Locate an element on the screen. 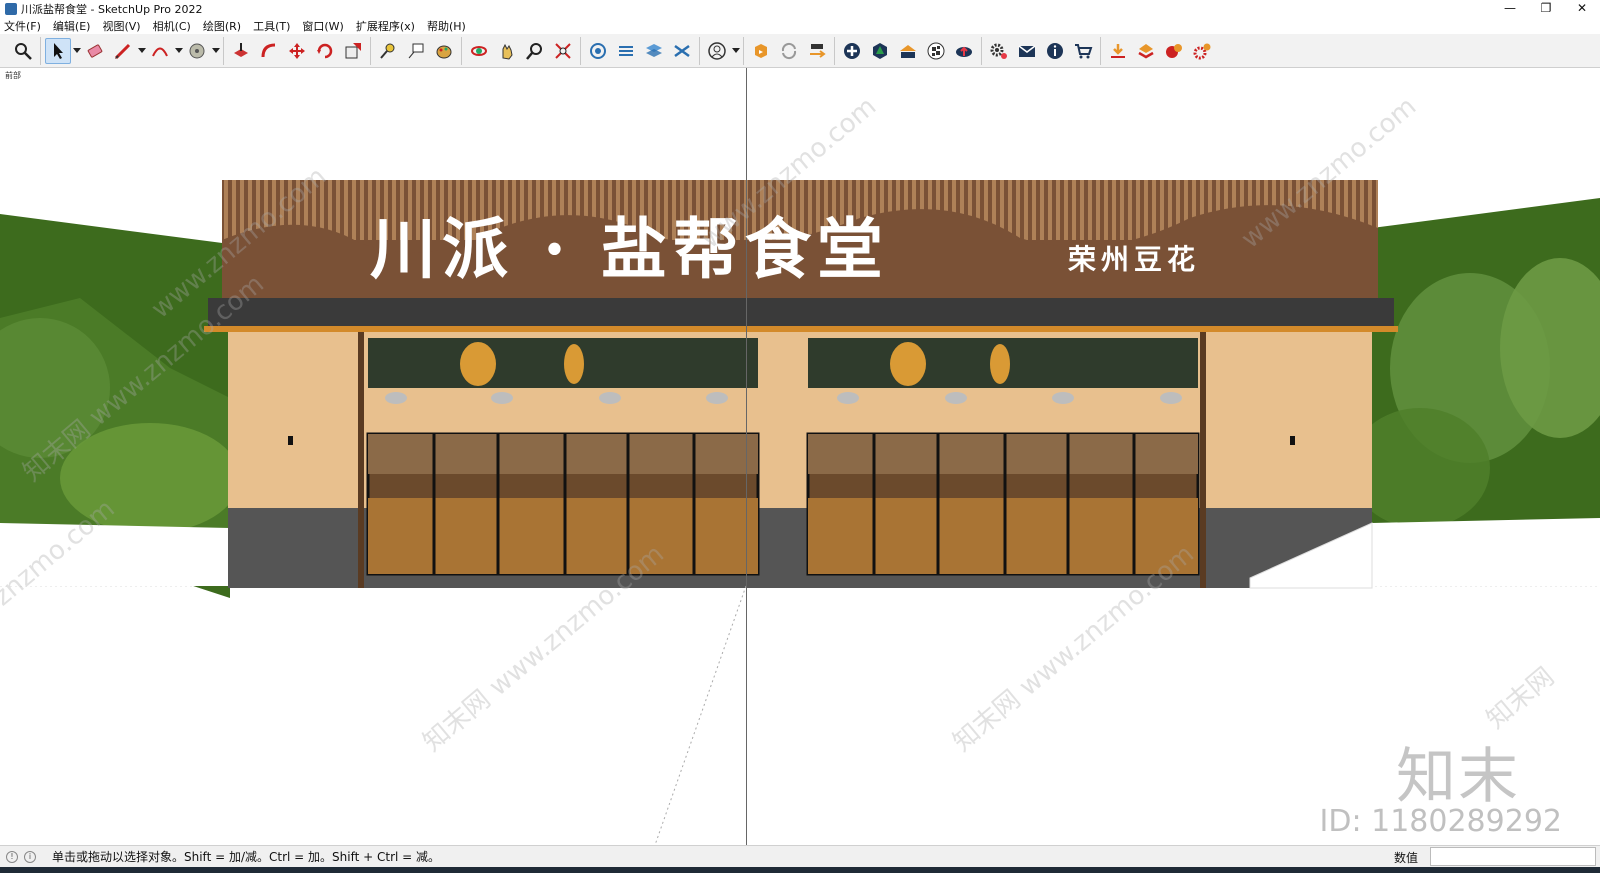 The width and height of the screenshot is (1600, 873). menu-file: 文件(F) is located at coordinates (22, 26).